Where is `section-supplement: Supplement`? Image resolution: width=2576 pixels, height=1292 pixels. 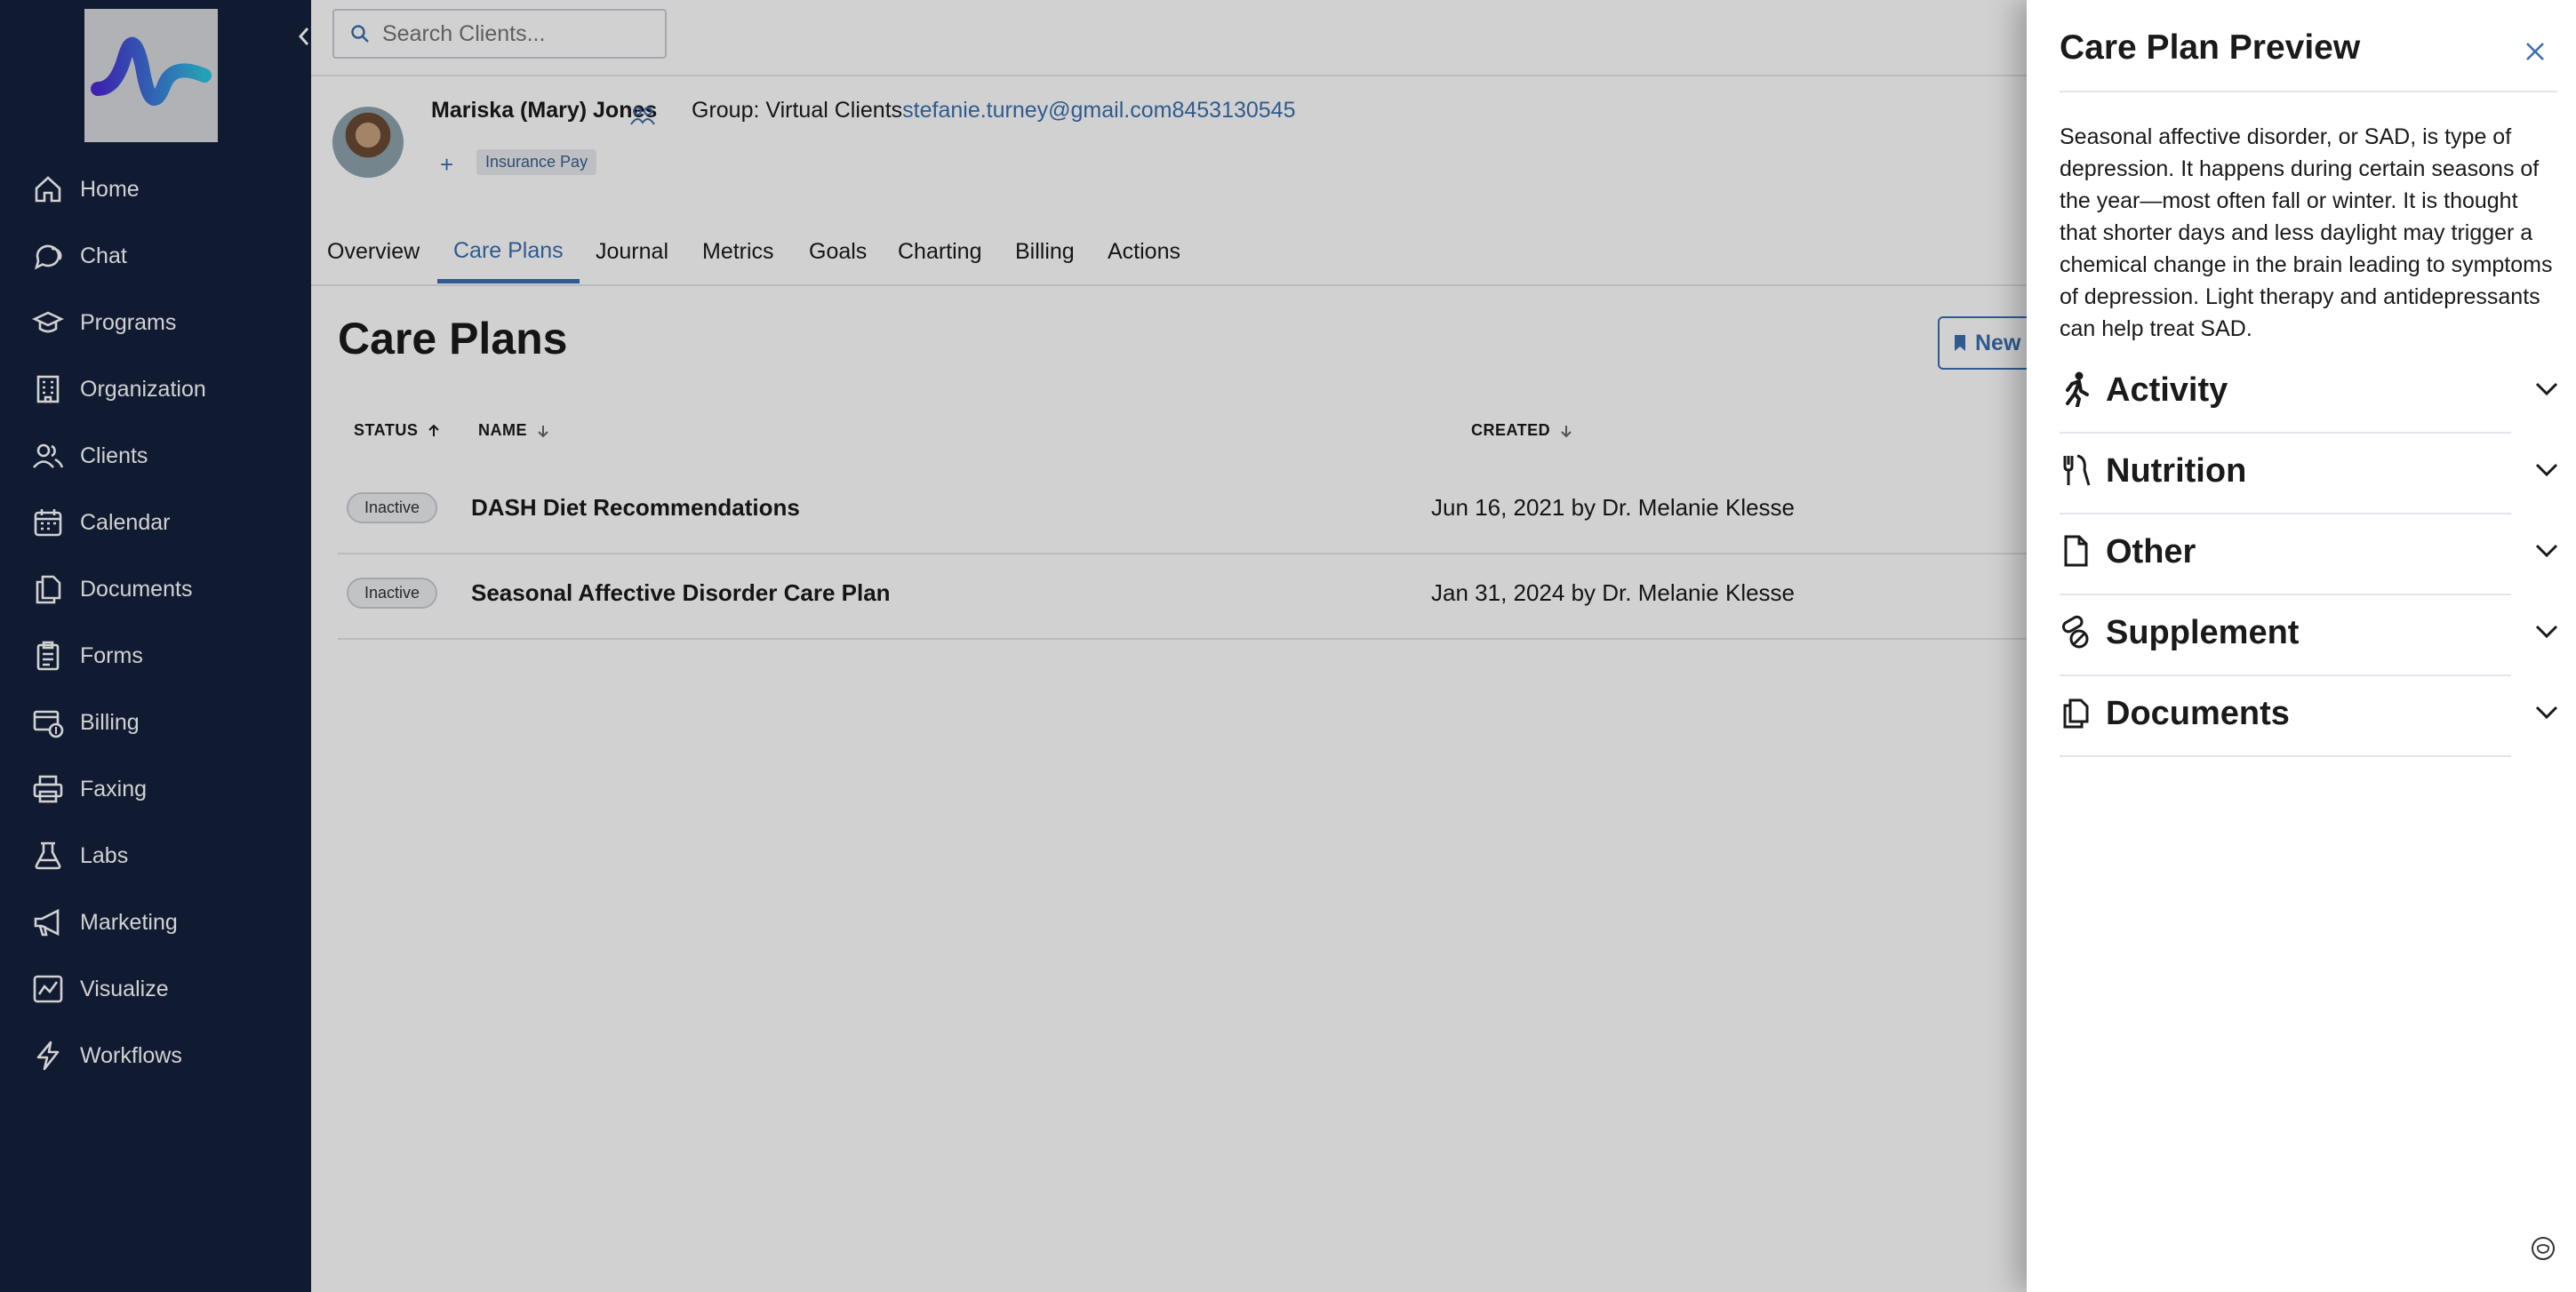 section-supplement: Supplement is located at coordinates (2309, 636).